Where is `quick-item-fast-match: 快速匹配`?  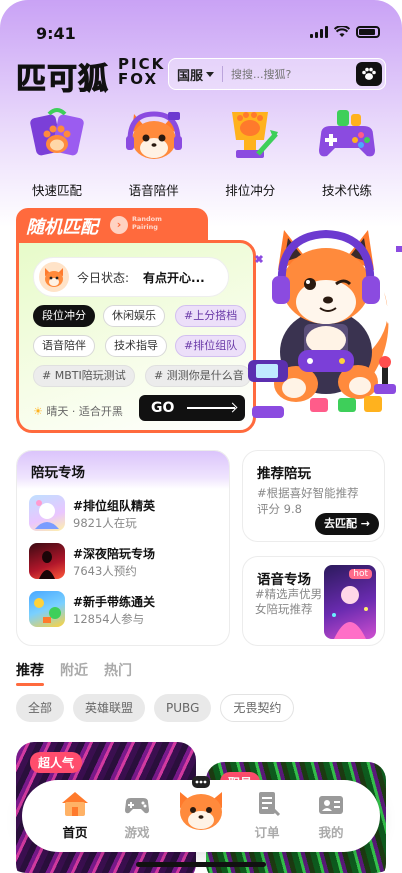
quick-item-fast-match: 快速匹配 is located at coordinates (57, 151).